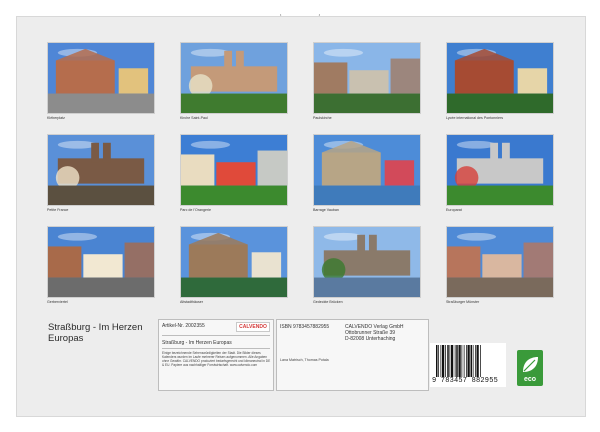 This screenshot has width=600, height=432. I want to click on eco-badge: eco, so click(530, 368).